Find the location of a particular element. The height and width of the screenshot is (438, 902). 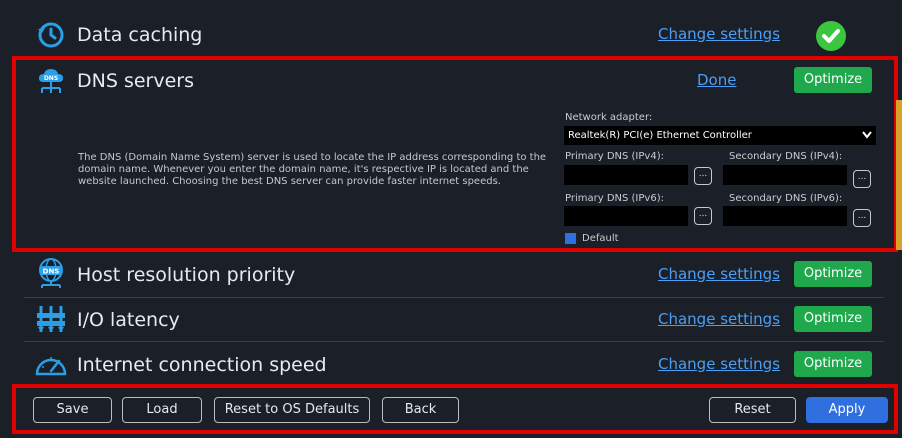

io-latency-change-settings-link: Change settings is located at coordinates (719, 319).